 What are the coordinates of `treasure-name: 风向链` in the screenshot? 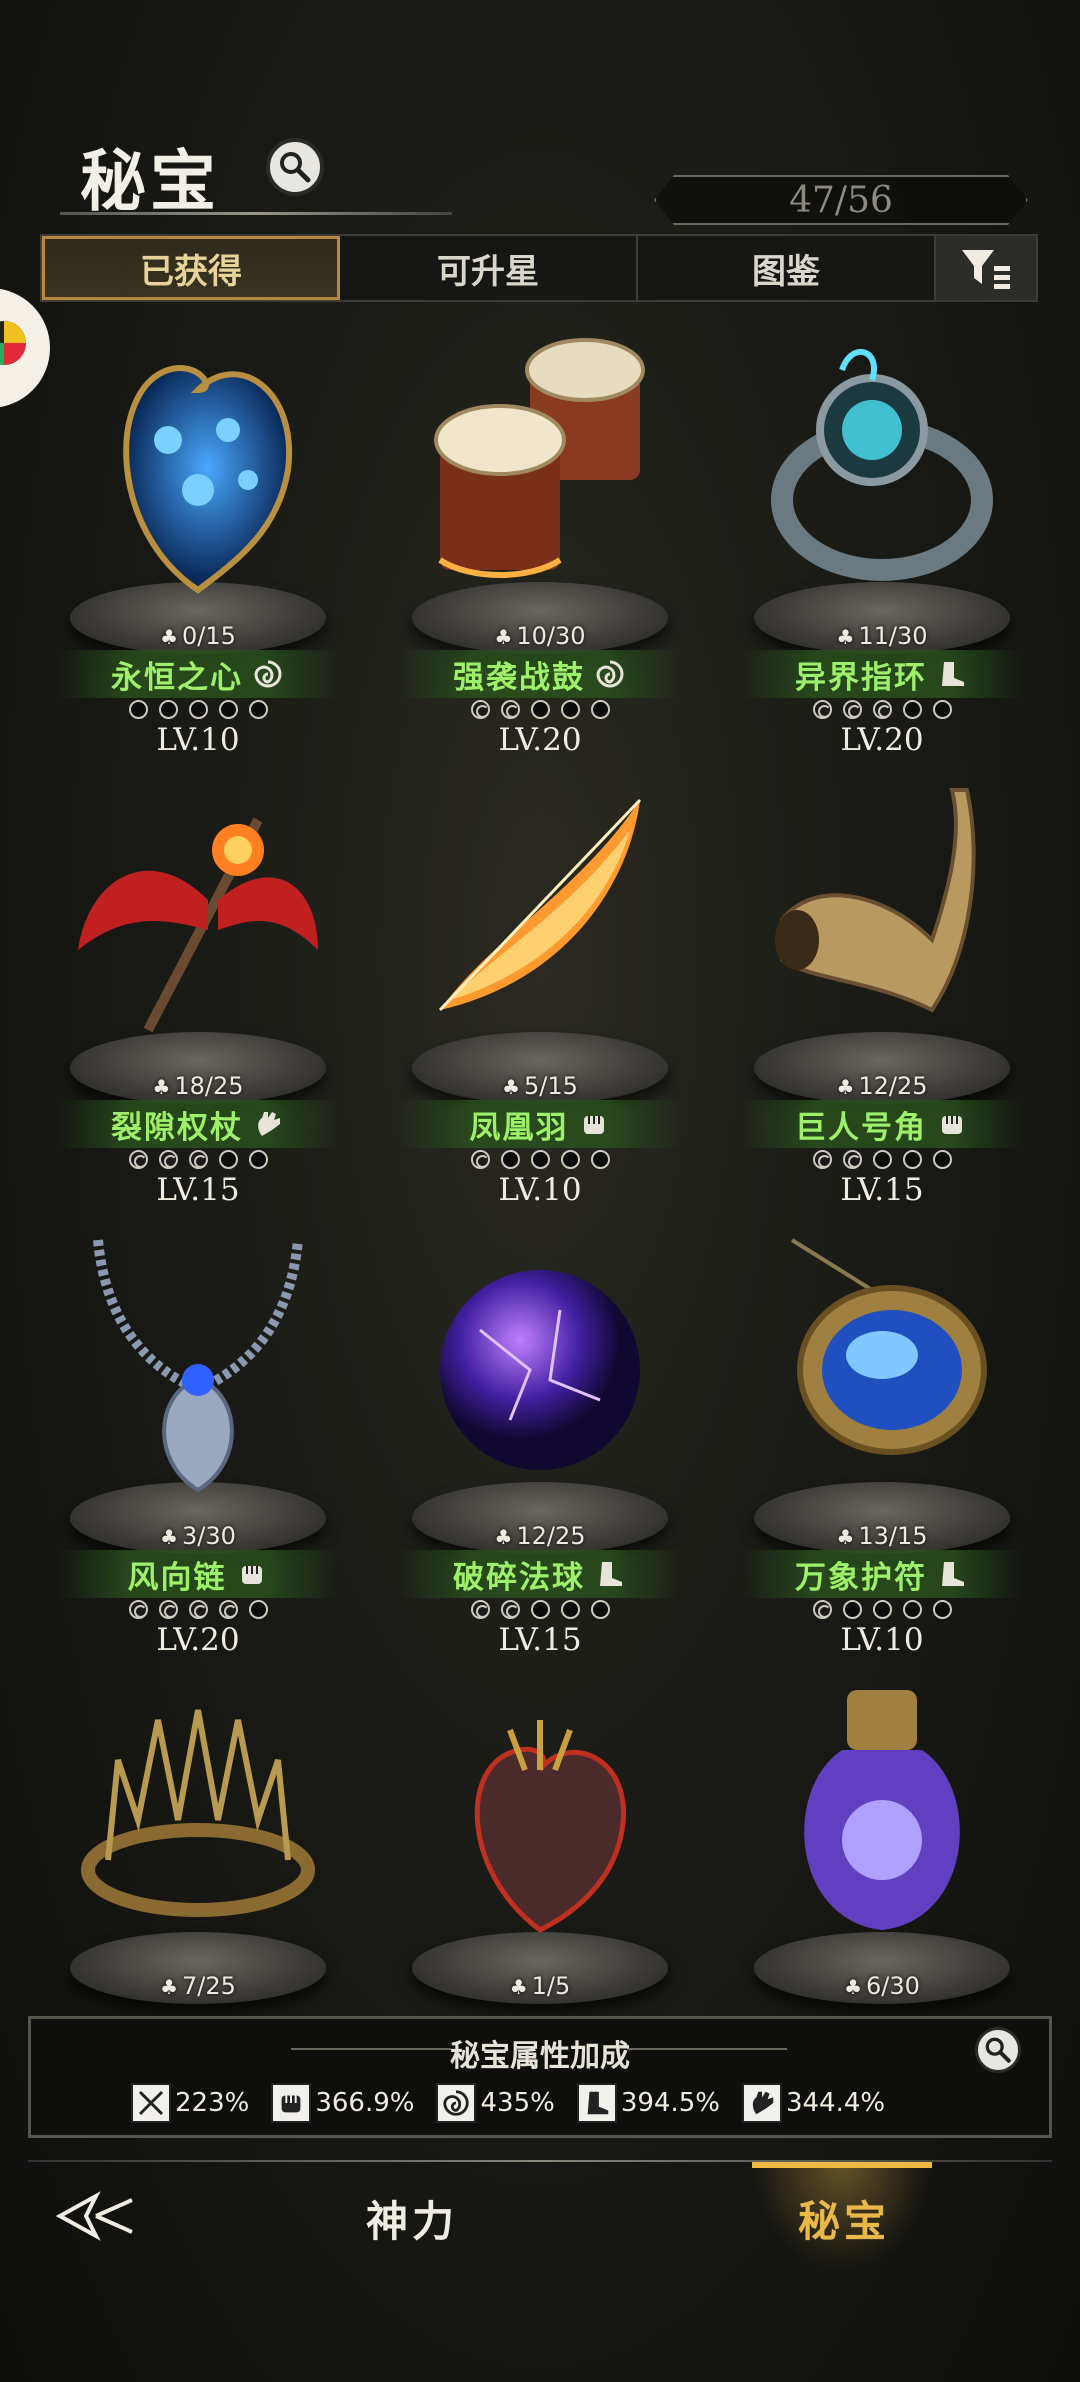 It's located at (177, 1577).